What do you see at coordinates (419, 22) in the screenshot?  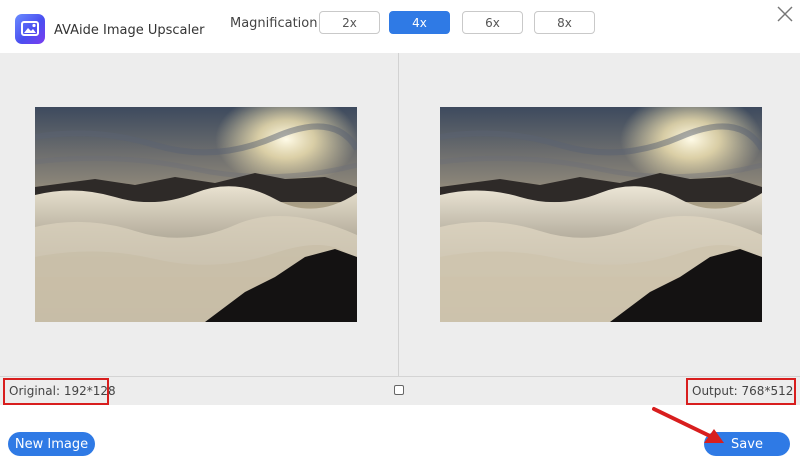 I see `magnification-4x-button: 4x` at bounding box center [419, 22].